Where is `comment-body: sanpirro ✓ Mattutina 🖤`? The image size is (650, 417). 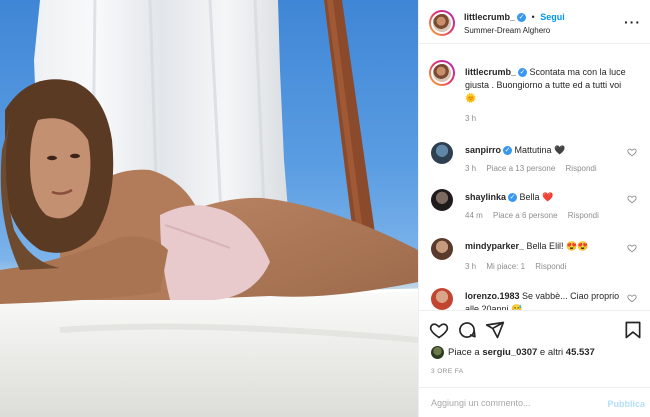 comment-body: sanpirro ✓ Mattutina 🖤 is located at coordinates (546, 150).